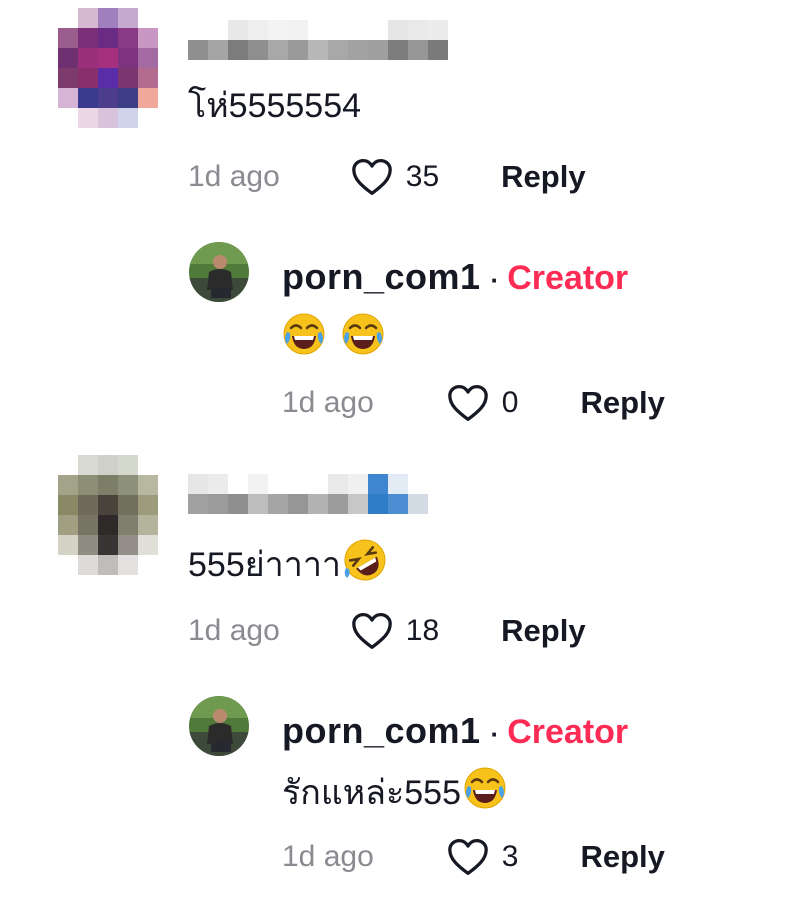 This screenshot has width=800, height=911. I want to click on reply-text: รักแหล่ะ555, so click(394, 789).